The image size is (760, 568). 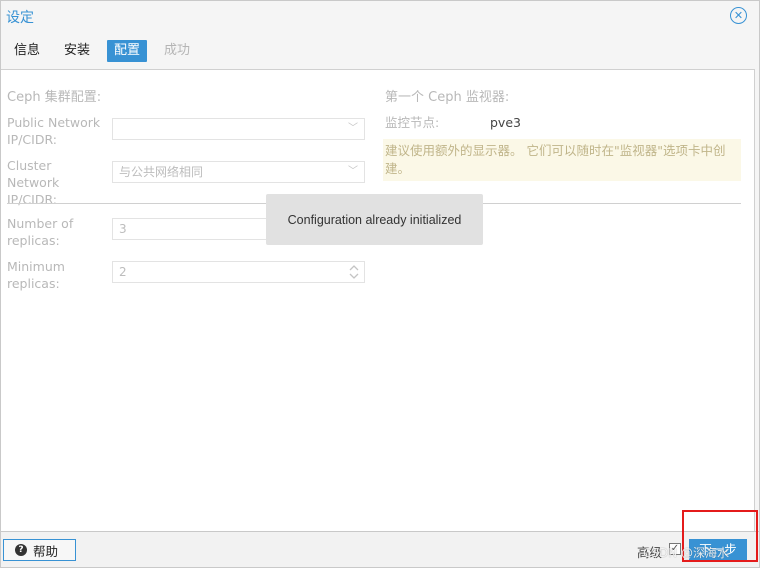 I want to click on public-network-select: ﹀, so click(x=238, y=129).